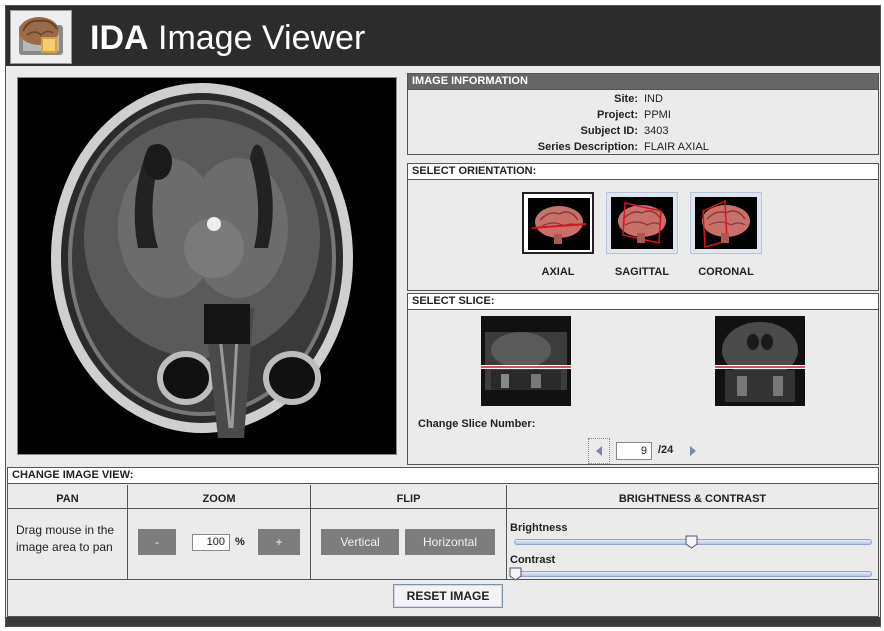 Image resolution: width=884 pixels, height=631 pixels. I want to click on slice-next-button, so click(693, 451).